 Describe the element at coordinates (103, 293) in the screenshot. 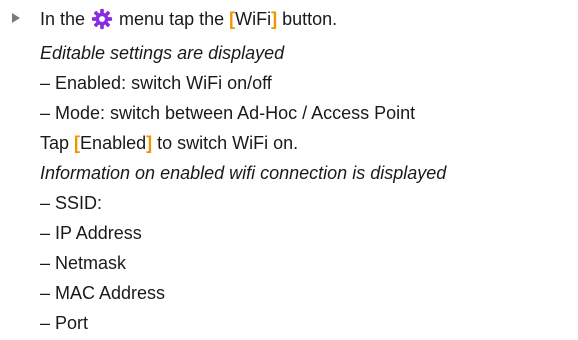

I see `info-item-mac-address: – MAC Address` at that location.